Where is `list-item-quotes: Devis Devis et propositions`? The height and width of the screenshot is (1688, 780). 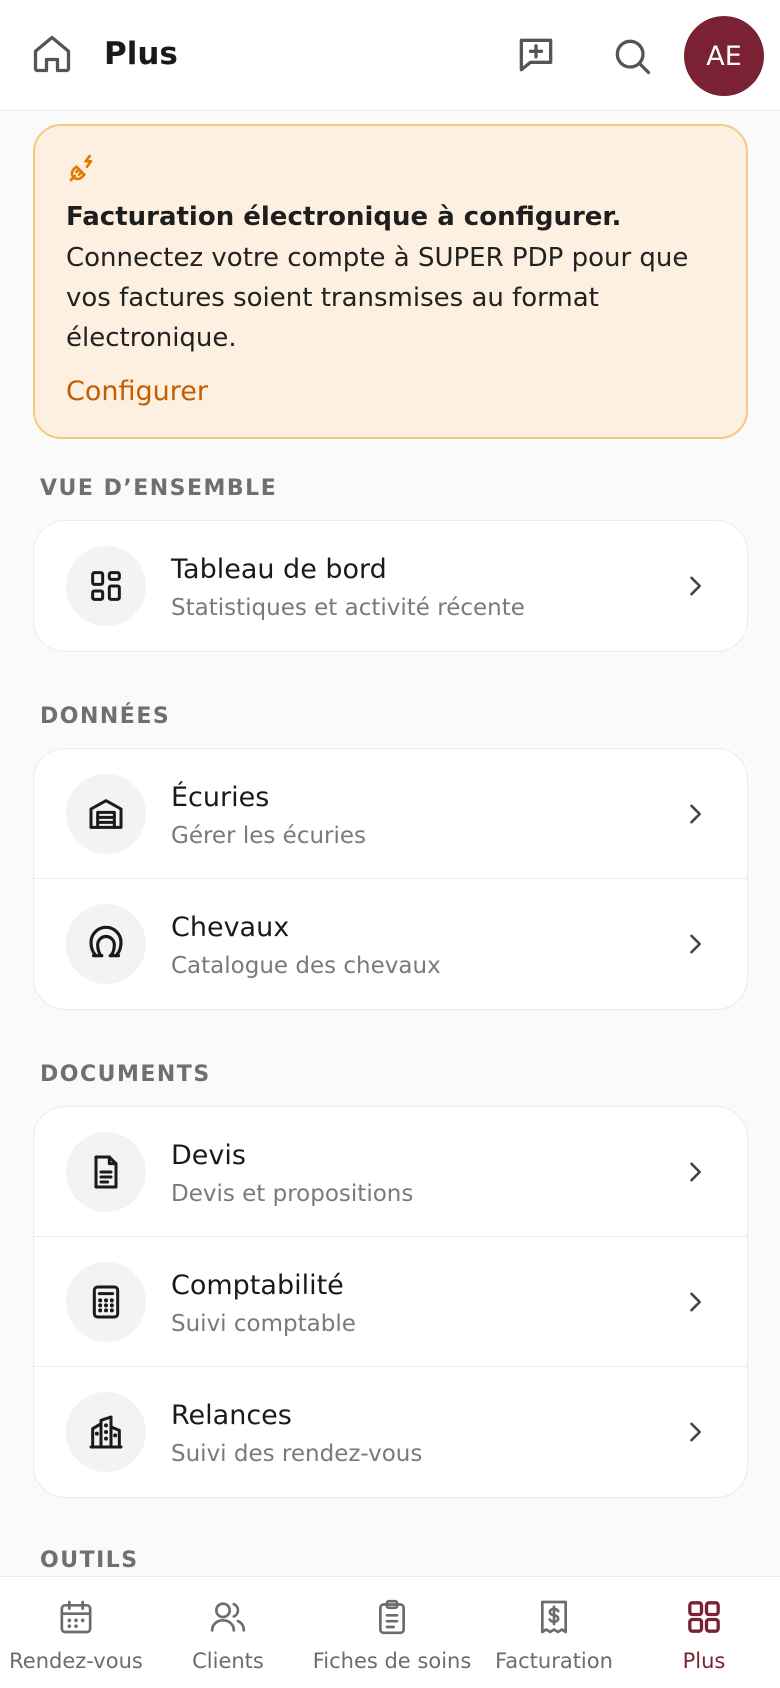
list-item-quotes: Devis Devis et propositions is located at coordinates (390, 1172).